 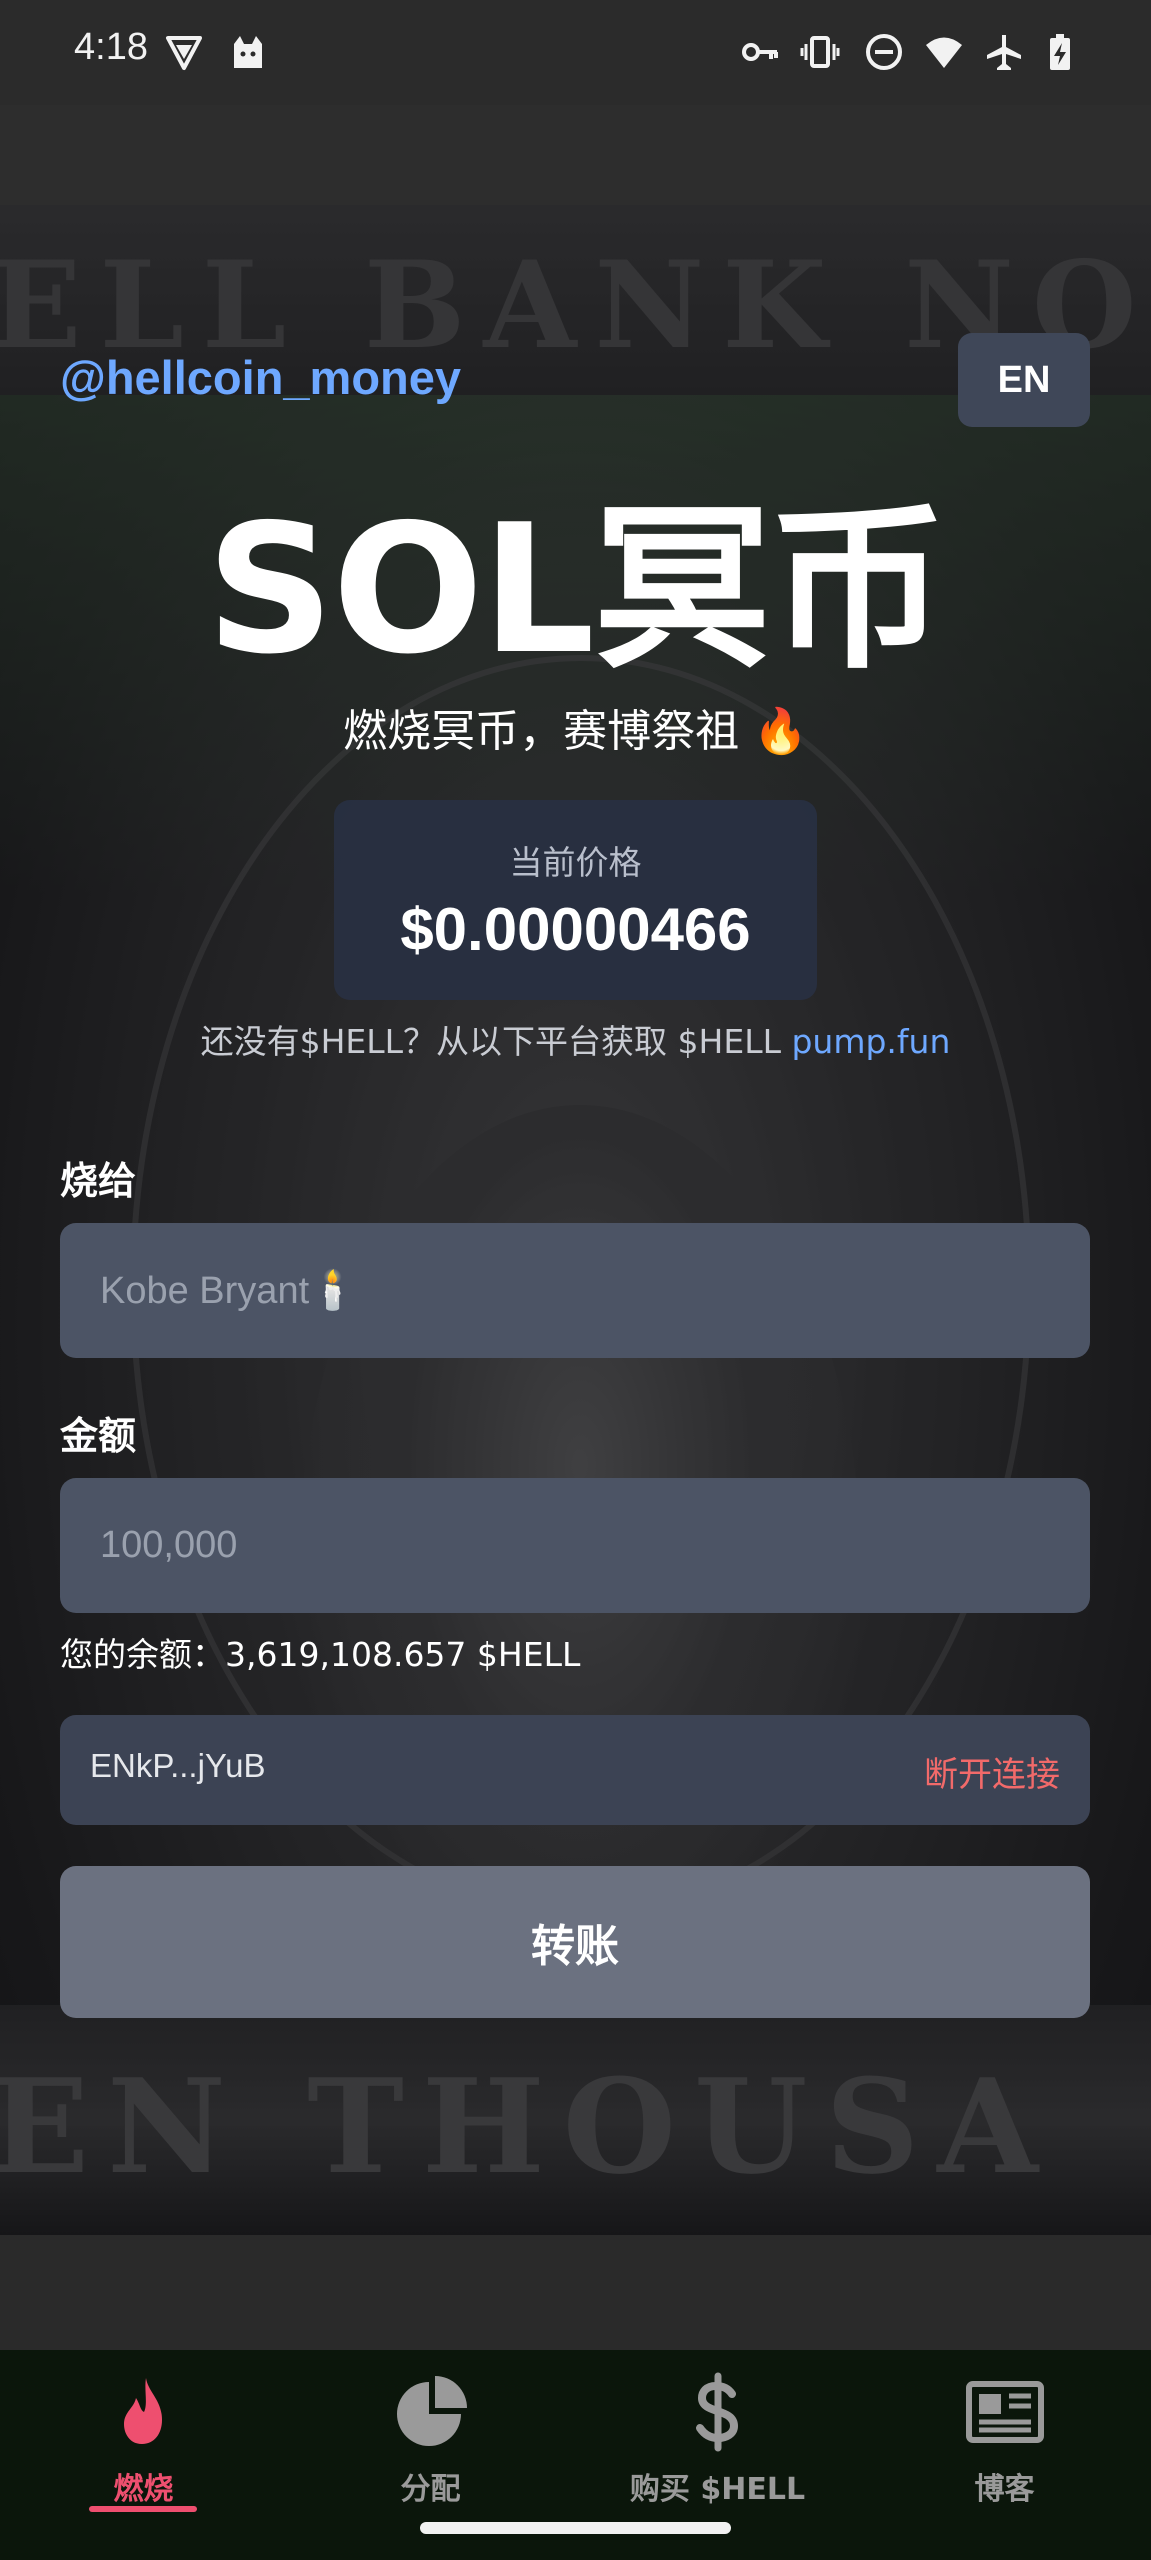 What do you see at coordinates (820, 52) in the screenshot?
I see `vibrate-icon` at bounding box center [820, 52].